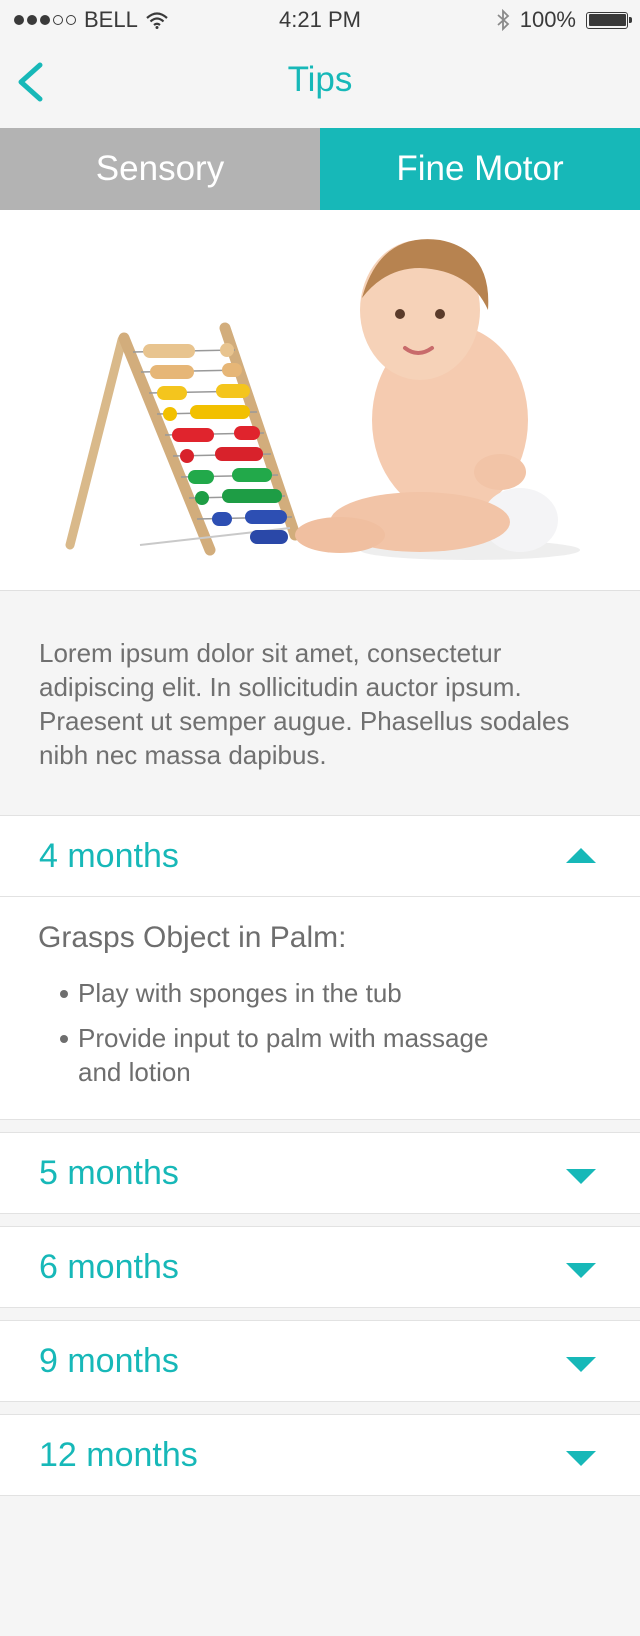 This screenshot has width=640, height=1636. What do you see at coordinates (480, 169) in the screenshot?
I see `tab-fine-motor: Fine Motor` at bounding box center [480, 169].